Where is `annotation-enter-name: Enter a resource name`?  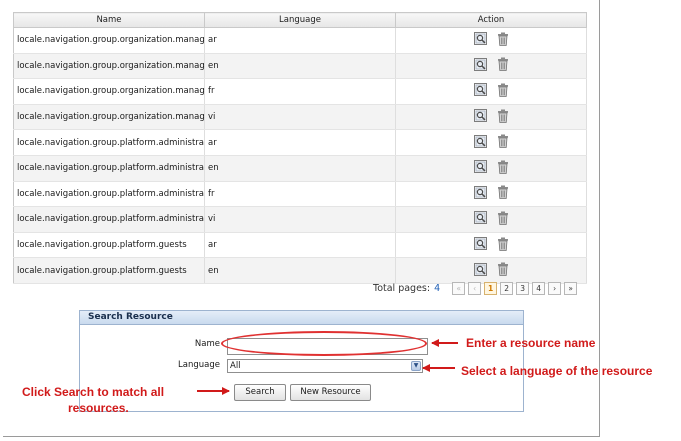 annotation-enter-name: Enter a resource name is located at coordinates (531, 343).